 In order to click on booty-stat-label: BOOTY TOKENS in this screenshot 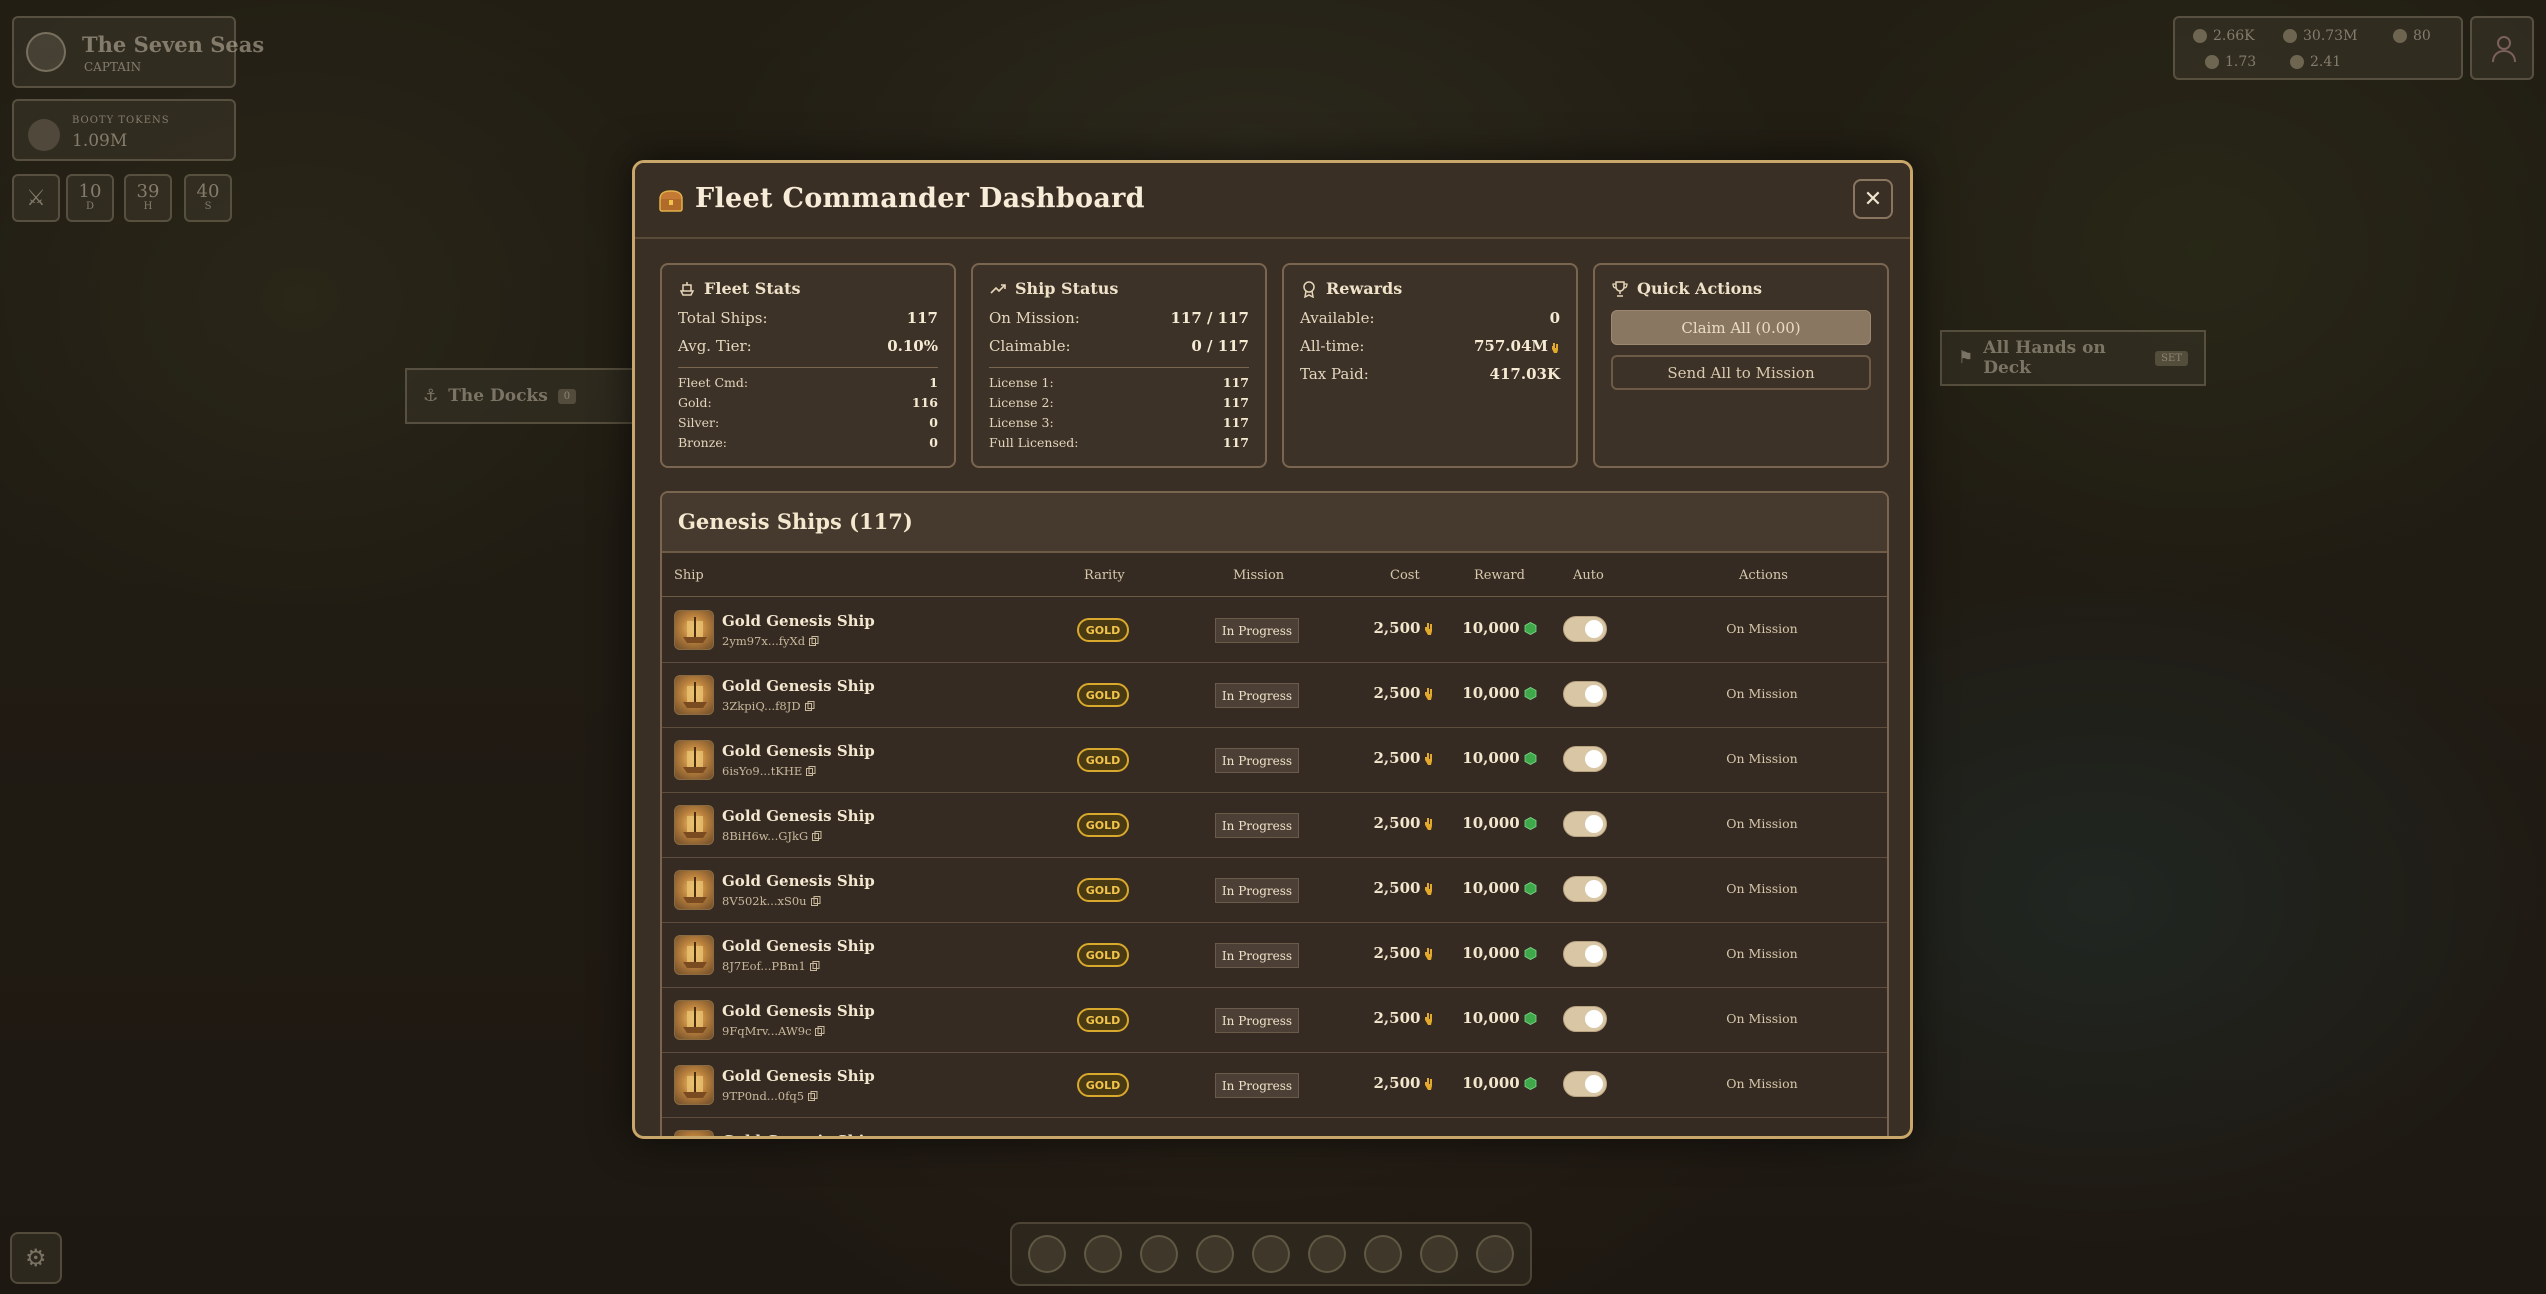, I will do `click(121, 120)`.